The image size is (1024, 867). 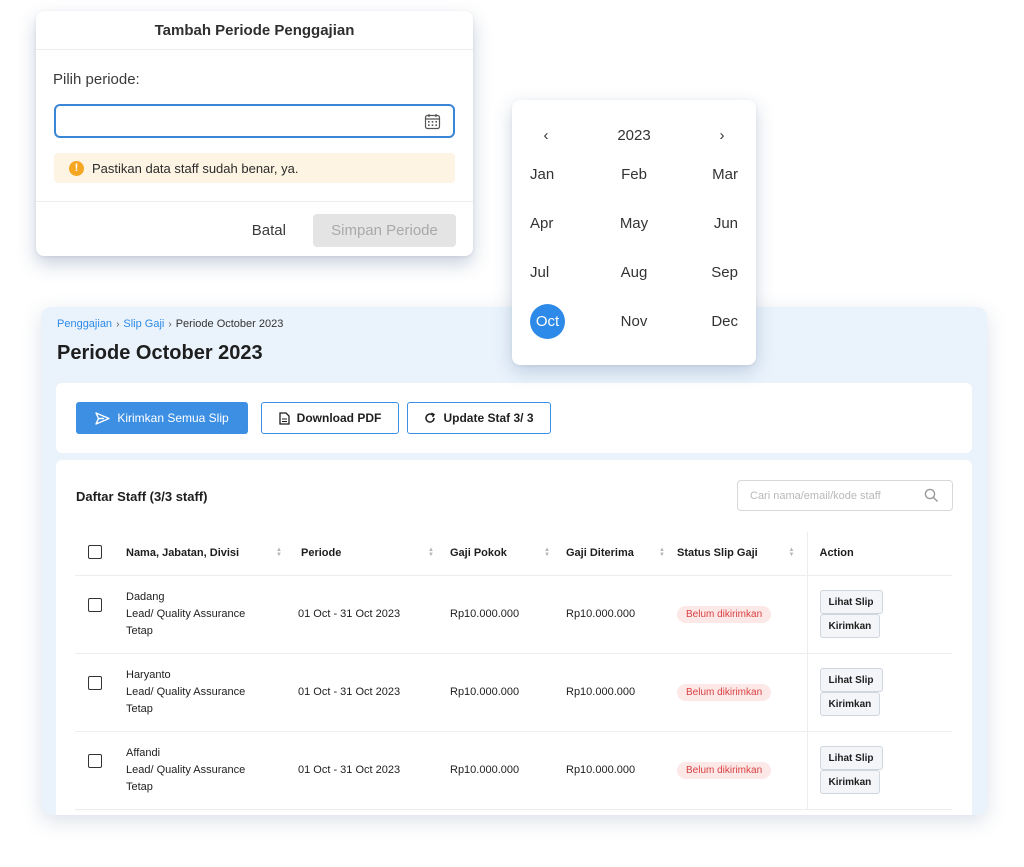 I want to click on header-status: Status Slip Gaji ▲ ▼, so click(x=742, y=554).